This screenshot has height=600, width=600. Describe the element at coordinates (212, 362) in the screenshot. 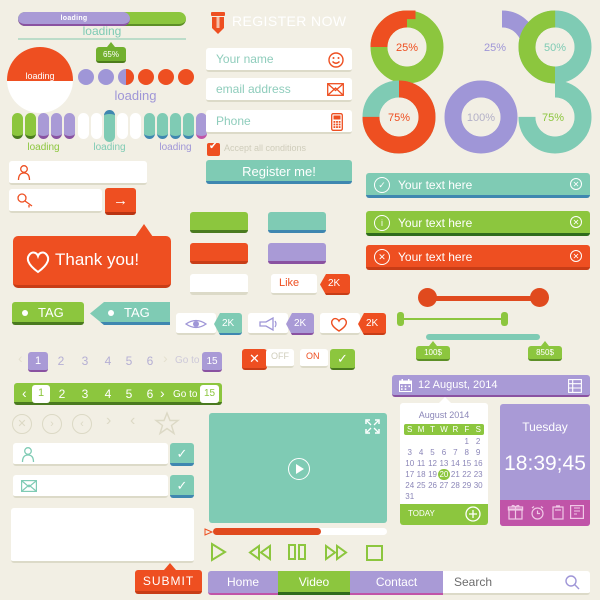

I see `pagination-light-goto-input: 15` at that location.